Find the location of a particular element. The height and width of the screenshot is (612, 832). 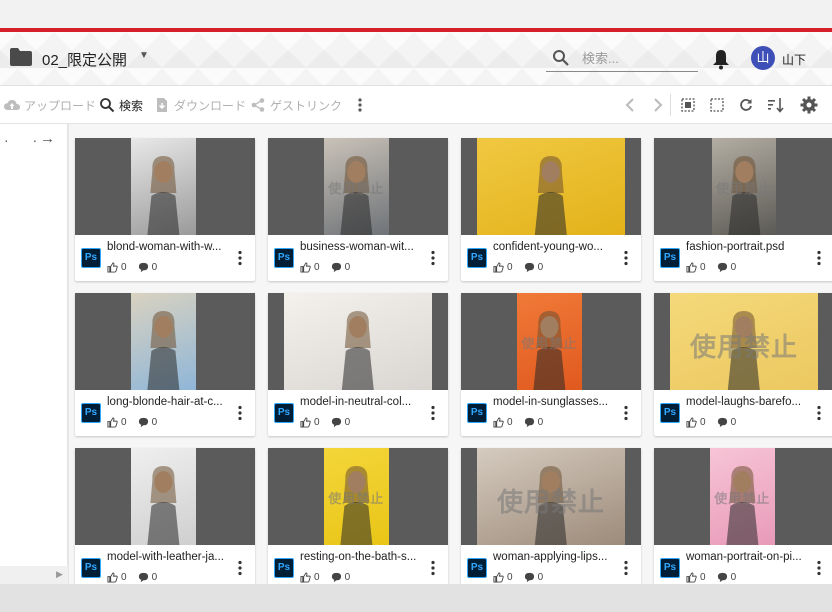

asset-card: 使用禁止 Ps fashion-portrait.psd 0 0 is located at coordinates (743, 209).